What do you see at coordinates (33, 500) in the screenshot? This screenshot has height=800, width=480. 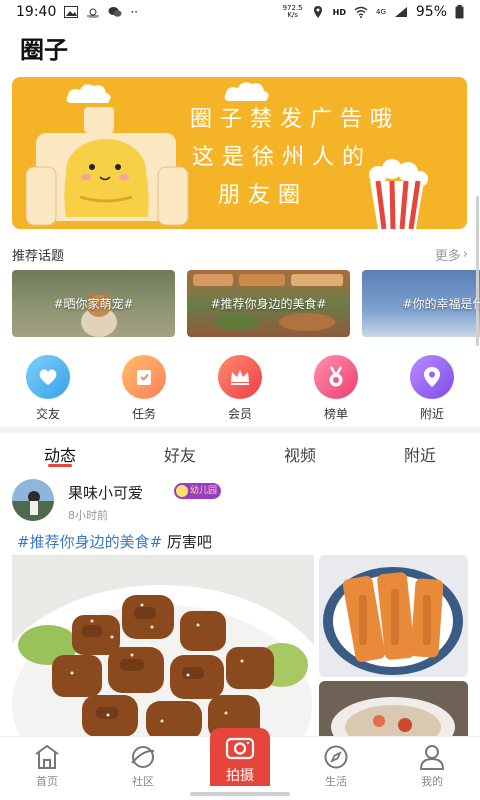 I see `avatar` at bounding box center [33, 500].